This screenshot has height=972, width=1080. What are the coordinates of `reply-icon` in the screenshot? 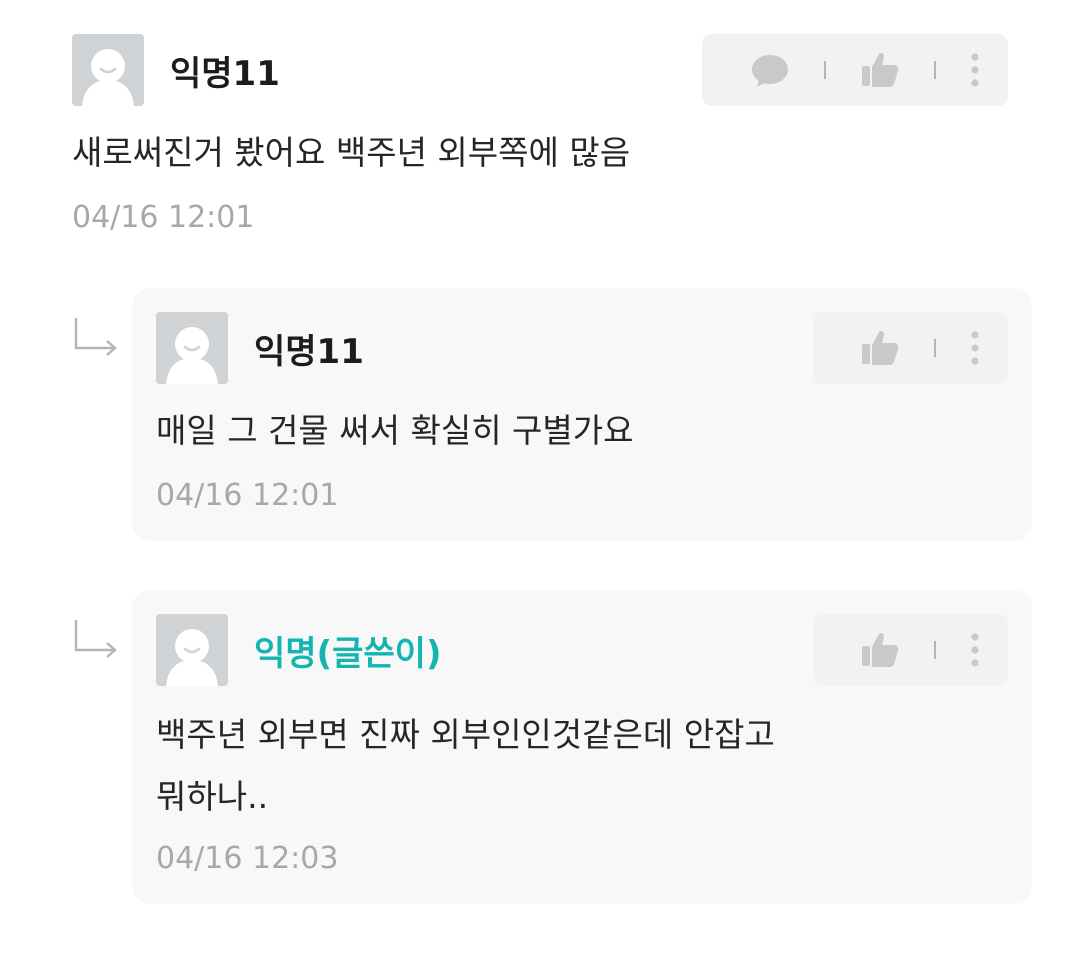 It's located at (770, 71).